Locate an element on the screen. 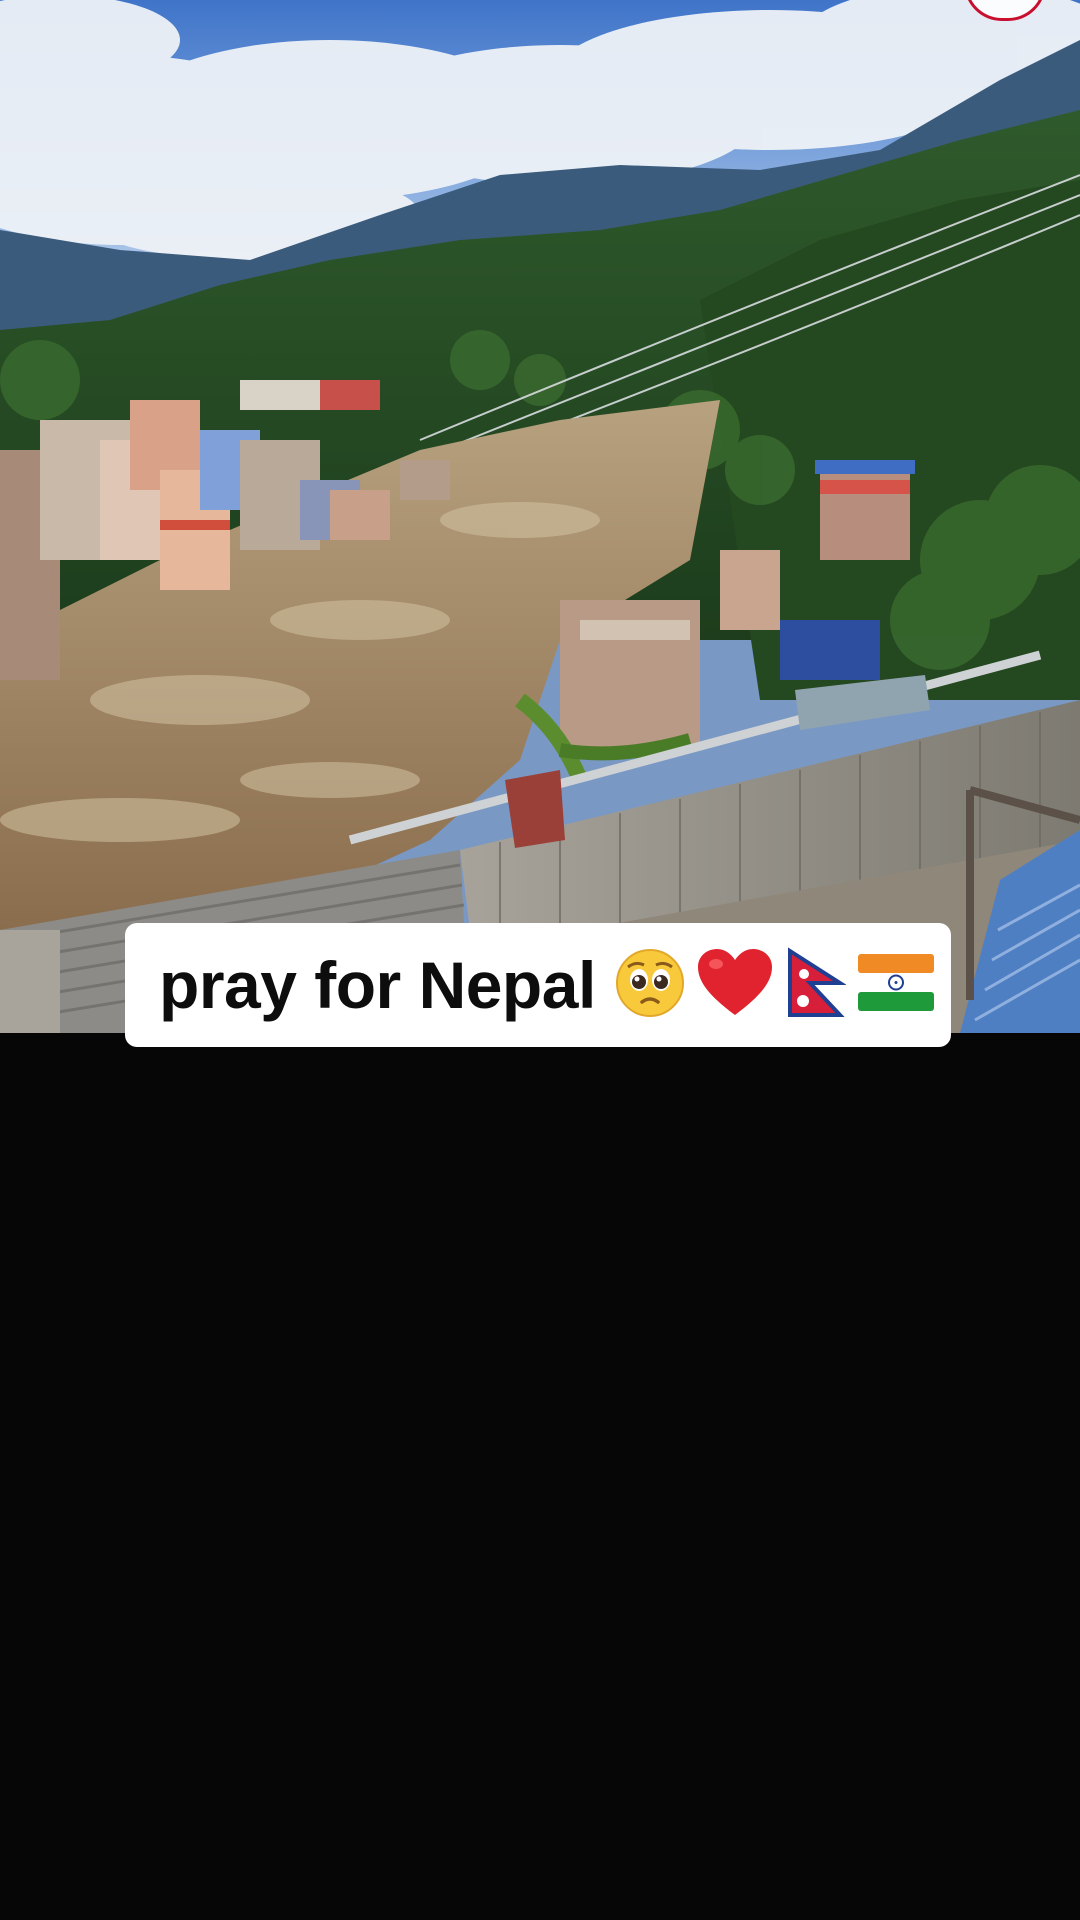 The height and width of the screenshot is (1920, 1080). caption-sticker: pray for Nepal is located at coordinates (538, 985).